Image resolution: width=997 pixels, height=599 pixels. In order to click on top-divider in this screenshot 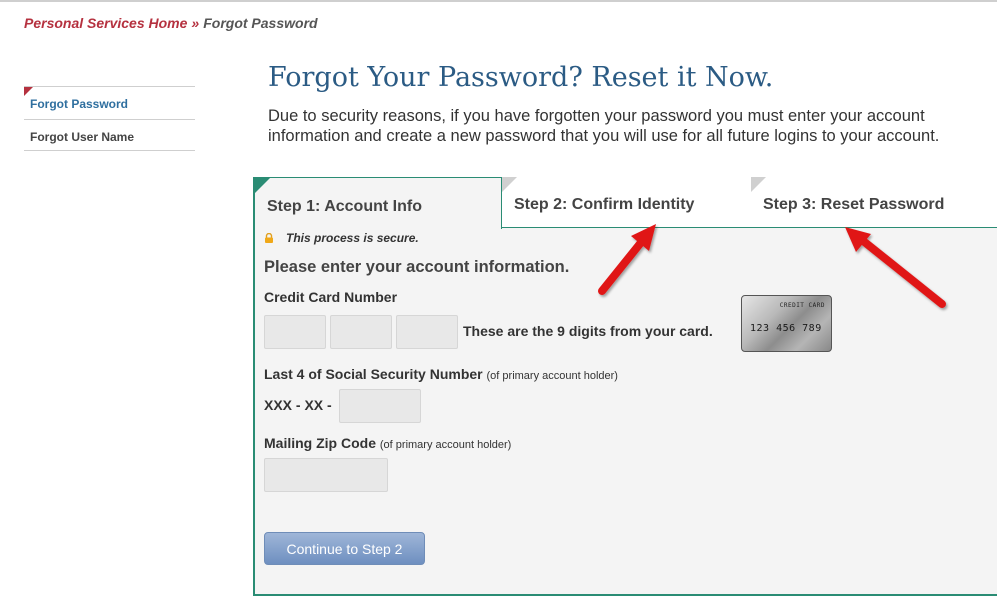, I will do `click(498, 1)`.